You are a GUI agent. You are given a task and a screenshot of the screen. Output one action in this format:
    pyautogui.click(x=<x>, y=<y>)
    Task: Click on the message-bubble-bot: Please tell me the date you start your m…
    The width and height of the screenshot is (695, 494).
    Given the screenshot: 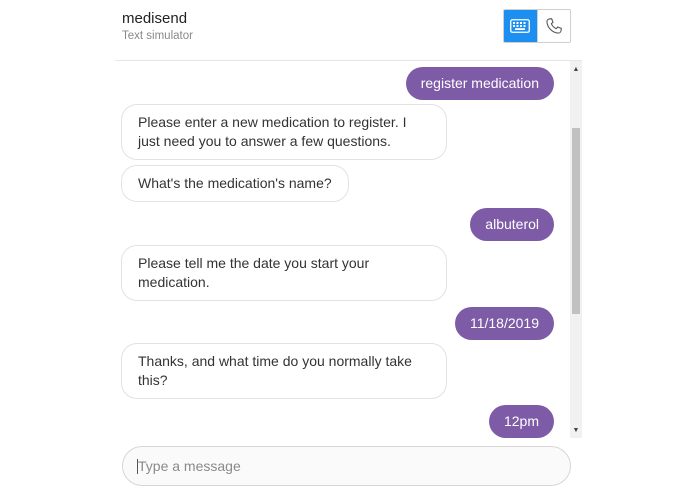 What is the action you would take?
    pyautogui.click(x=284, y=273)
    